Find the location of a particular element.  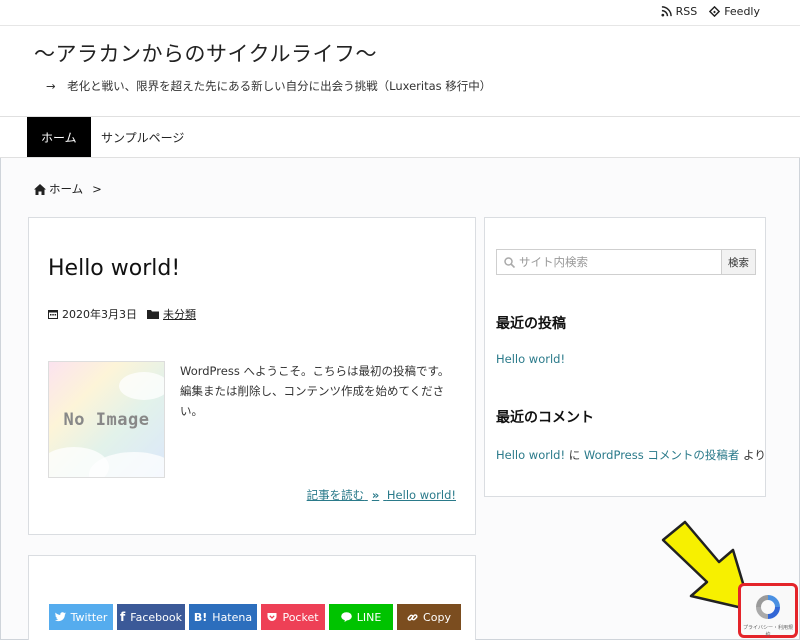

feedly-label: Feedly is located at coordinates (742, 11).